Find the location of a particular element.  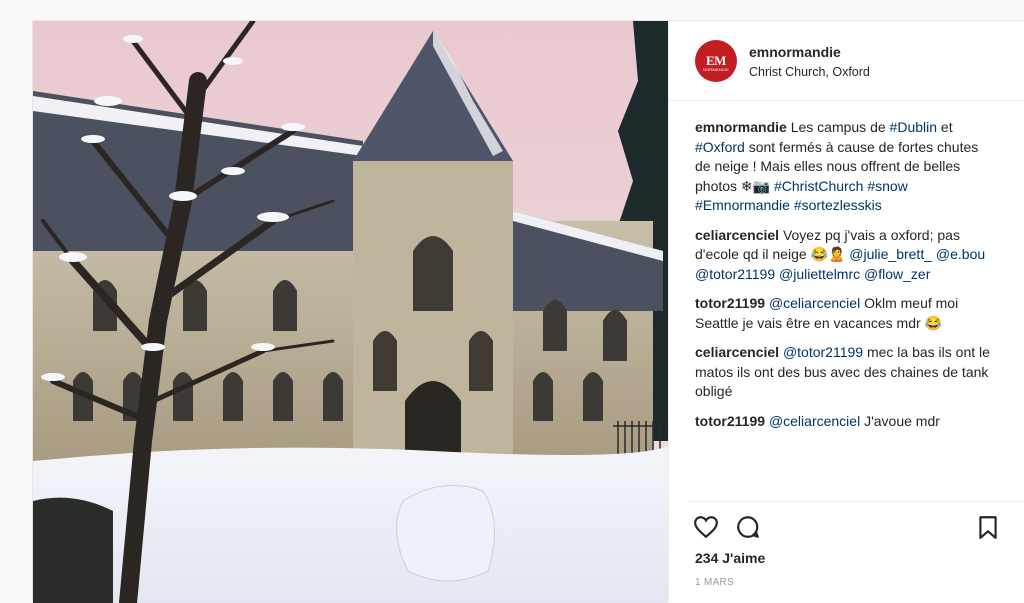

comment-text: Les campus de is located at coordinates (840, 127).